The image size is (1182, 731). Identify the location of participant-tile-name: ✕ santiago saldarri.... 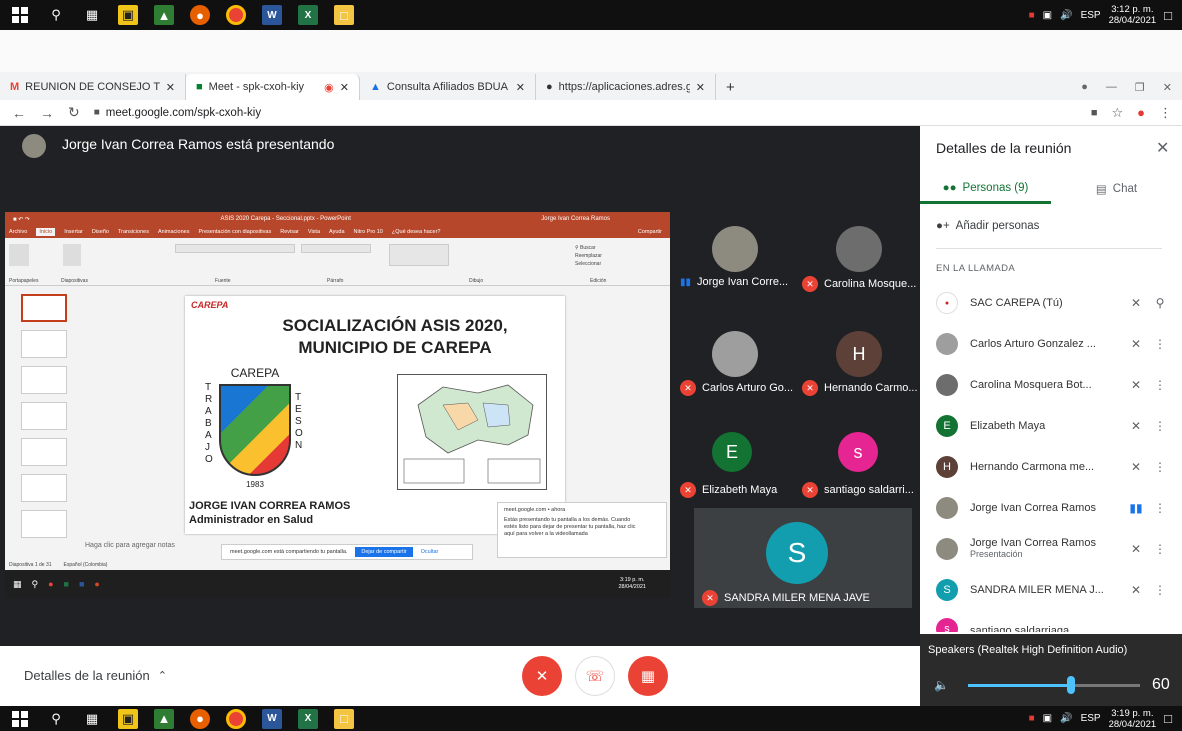
(858, 490).